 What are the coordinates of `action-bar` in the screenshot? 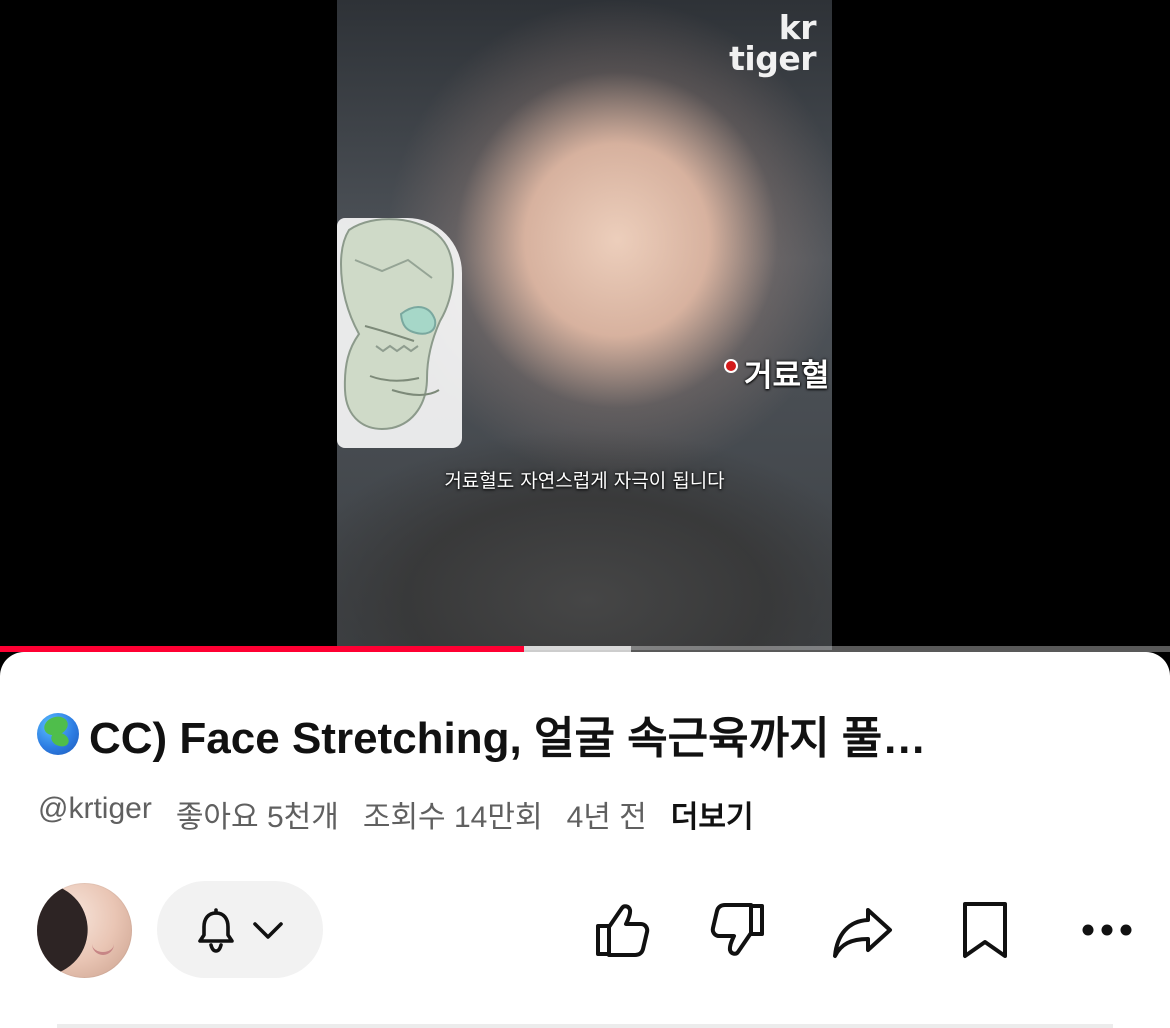 It's located at (863, 930).